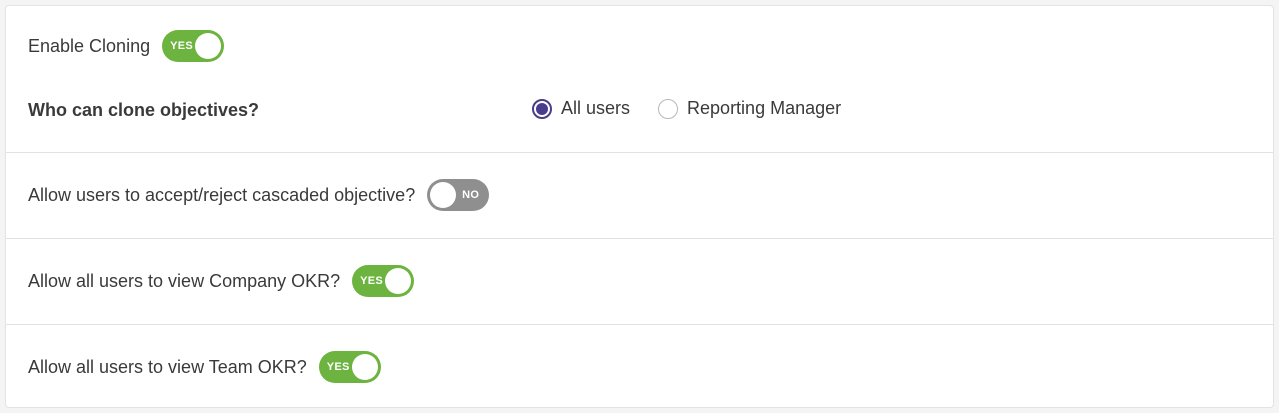 The height and width of the screenshot is (413, 1279). I want to click on radio-reporting-manager, so click(668, 108).